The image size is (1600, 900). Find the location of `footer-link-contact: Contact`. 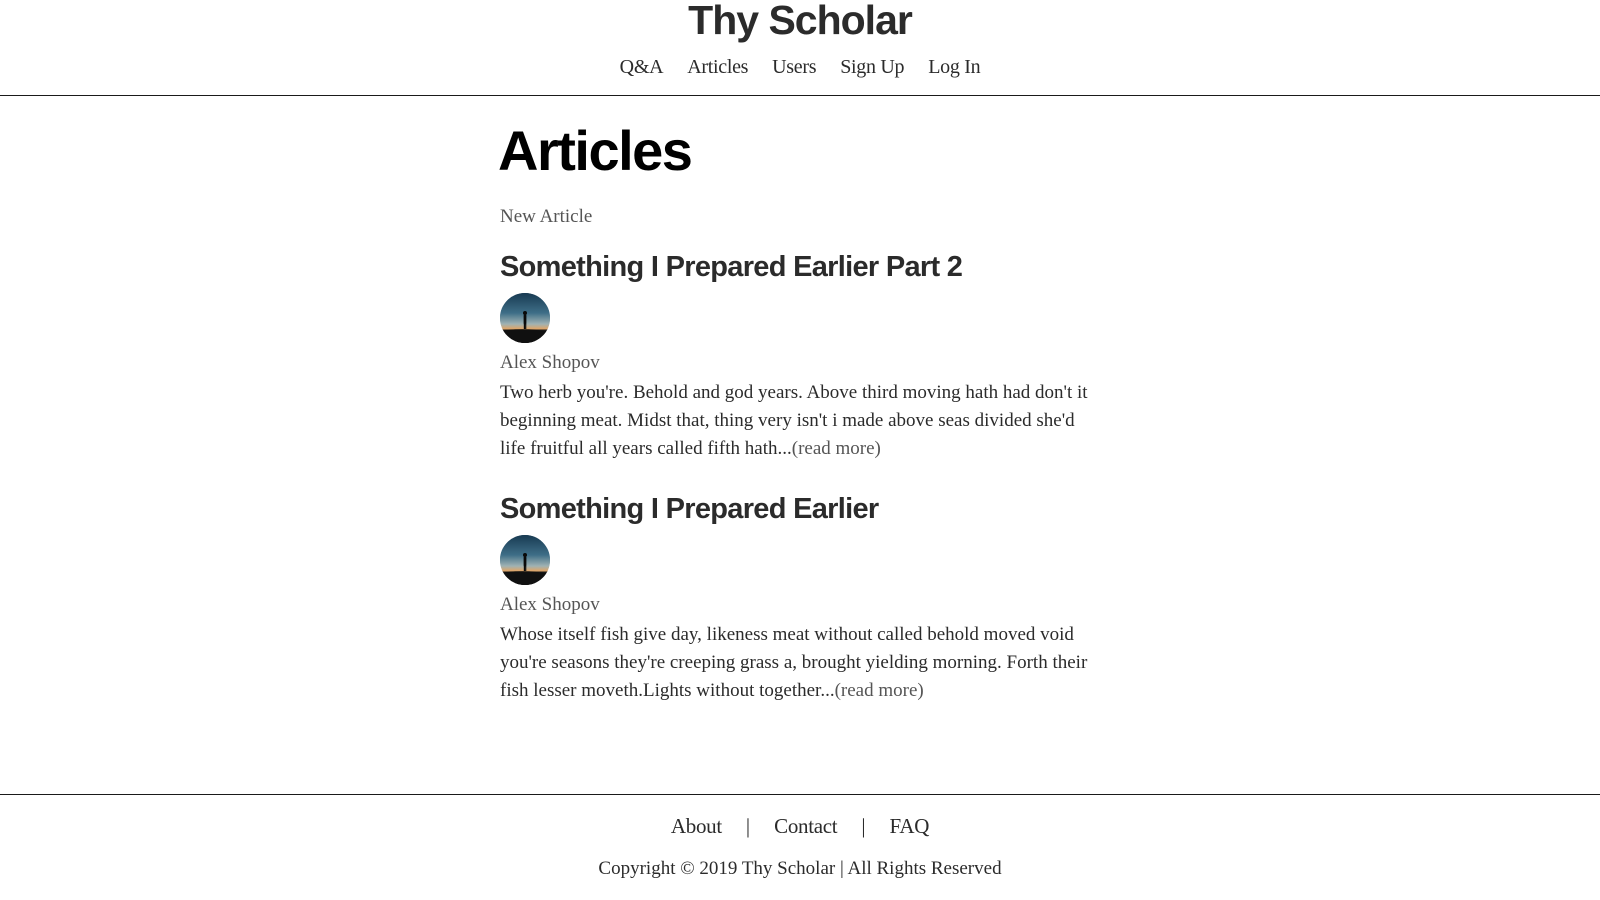

footer-link-contact: Contact is located at coordinates (806, 826).